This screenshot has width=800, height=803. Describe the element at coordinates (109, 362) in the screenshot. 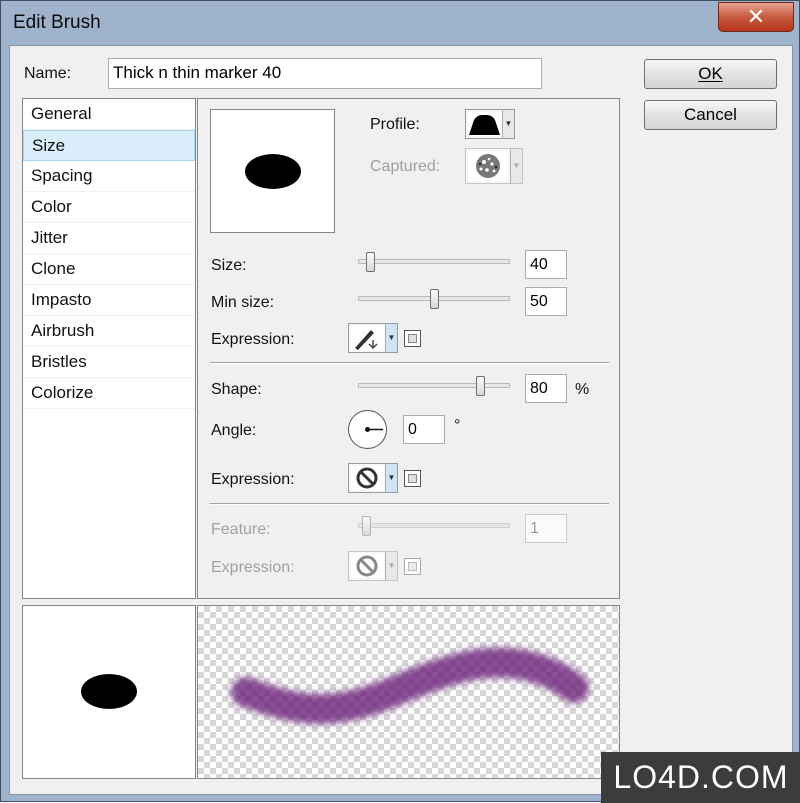

I see `category-item-bristles: Bristles` at that location.